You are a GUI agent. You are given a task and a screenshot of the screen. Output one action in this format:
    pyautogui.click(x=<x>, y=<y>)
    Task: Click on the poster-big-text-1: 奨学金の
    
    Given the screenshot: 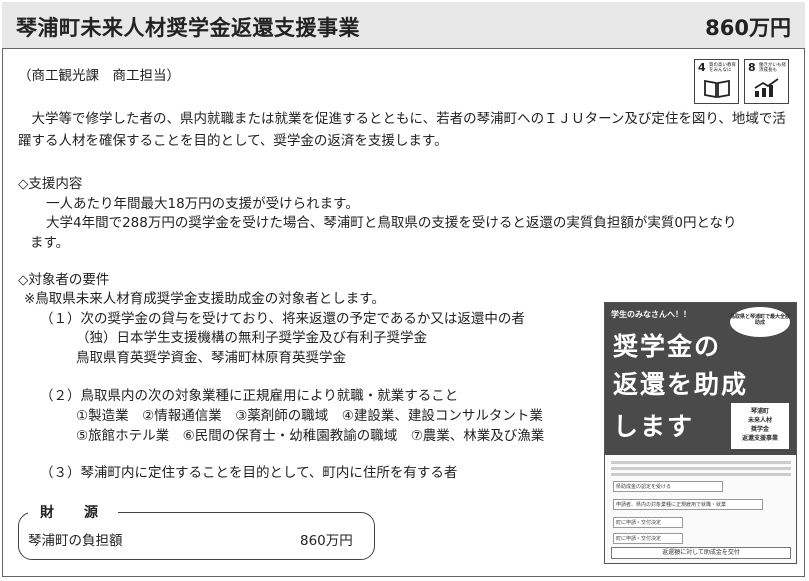 What is the action you would take?
    pyautogui.click(x=667, y=346)
    